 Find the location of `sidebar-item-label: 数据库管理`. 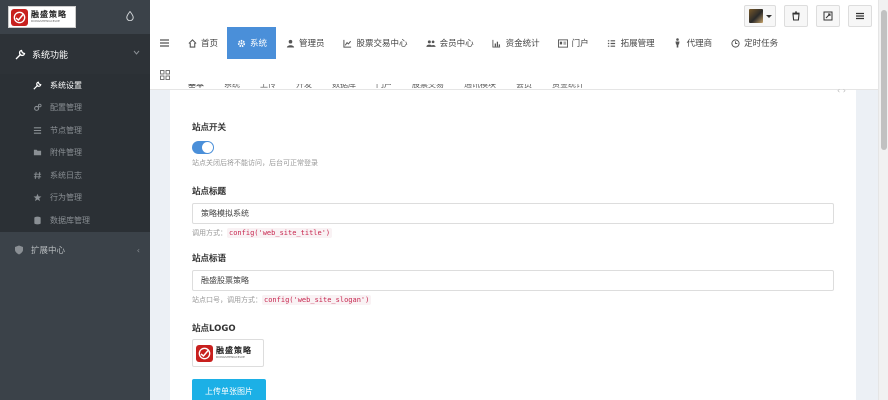

sidebar-item-label: 数据库管理 is located at coordinates (70, 220).